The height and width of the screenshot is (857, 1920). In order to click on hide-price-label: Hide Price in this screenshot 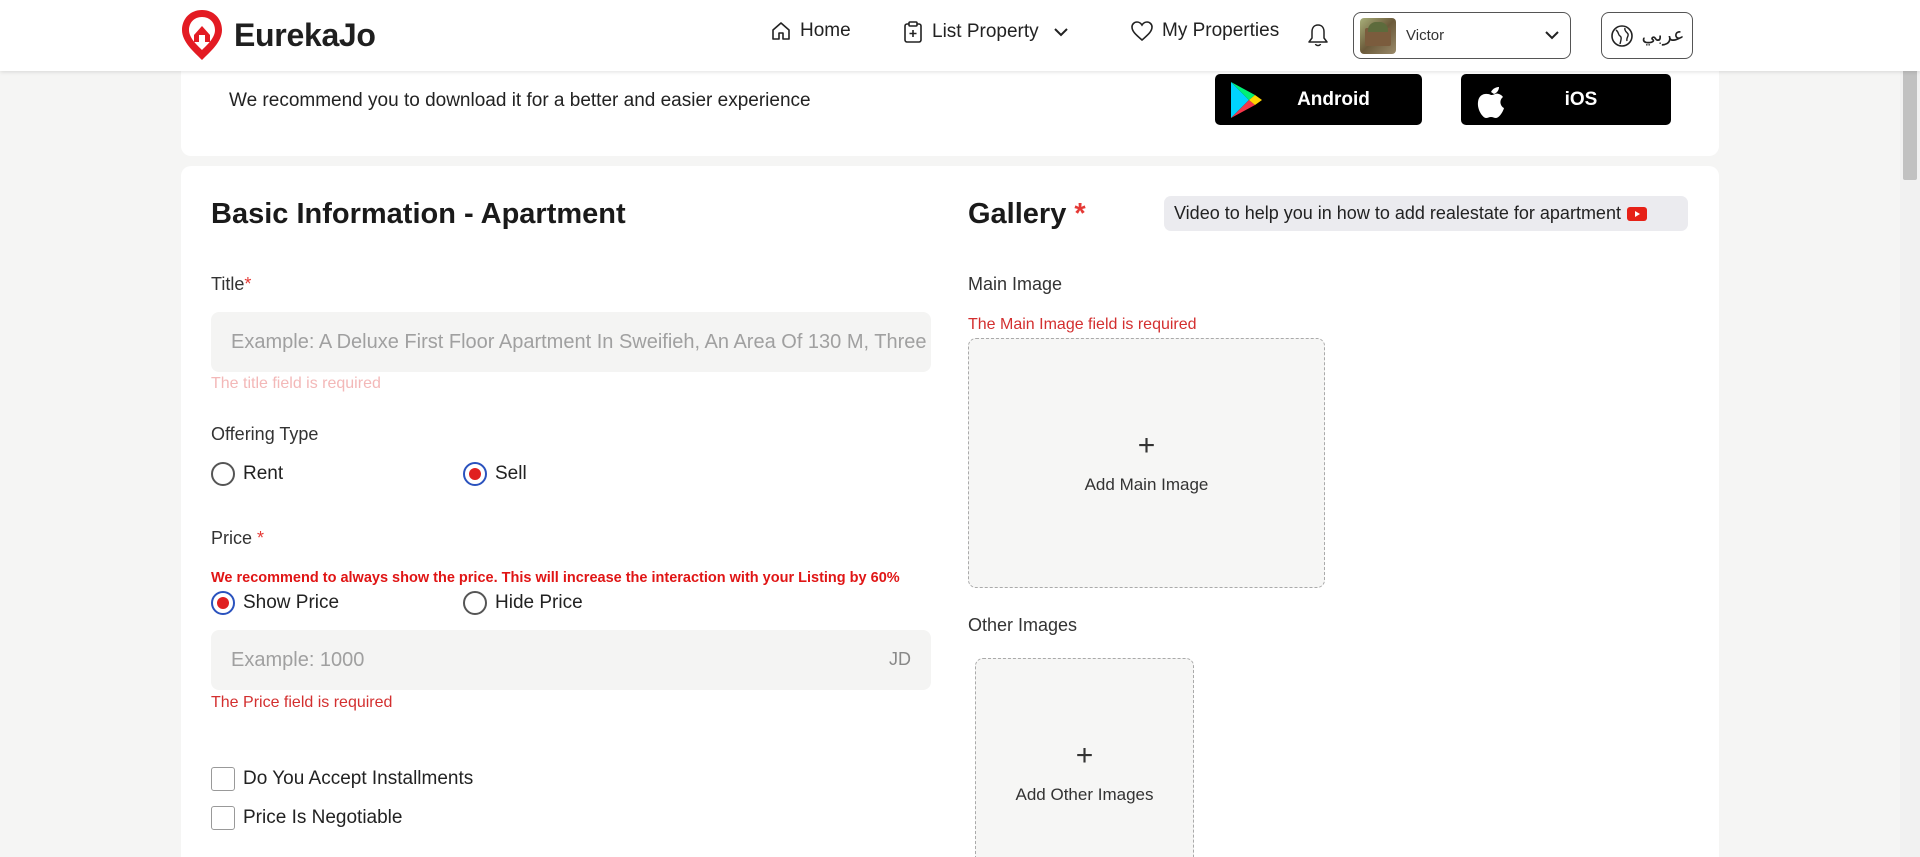, I will do `click(539, 602)`.